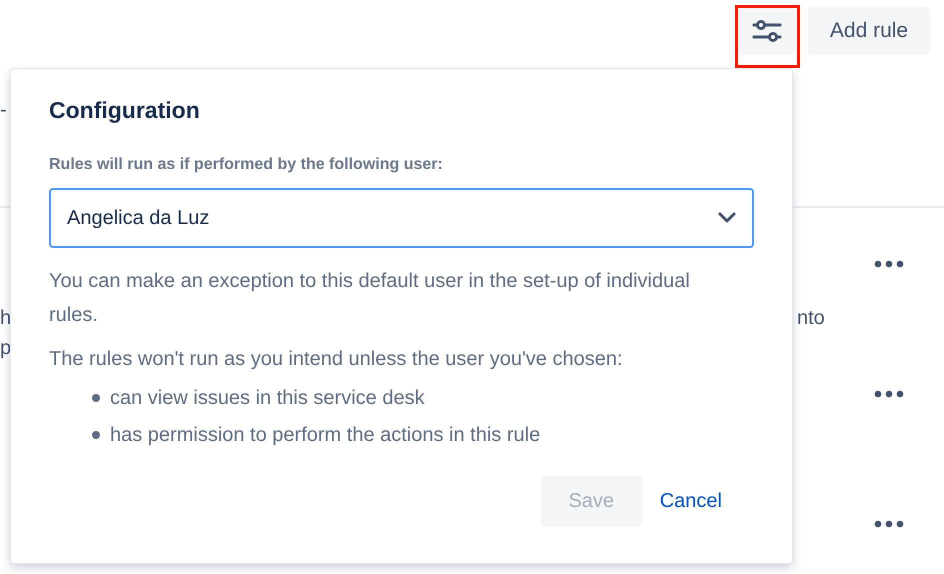 The height and width of the screenshot is (574, 944). Describe the element at coordinates (3, 110) in the screenshot. I see `text-fragment: -` at that location.